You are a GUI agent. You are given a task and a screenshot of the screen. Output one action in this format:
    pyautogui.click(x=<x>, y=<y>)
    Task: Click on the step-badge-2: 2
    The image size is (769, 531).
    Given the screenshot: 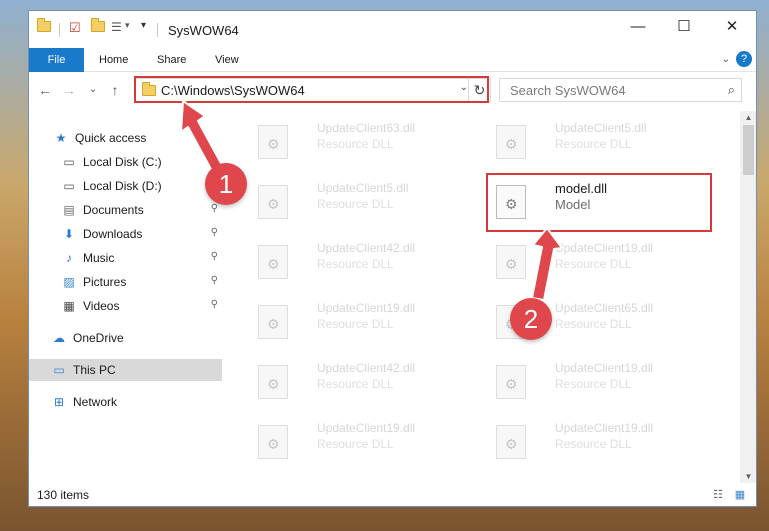 What is the action you would take?
    pyautogui.click(x=531, y=319)
    